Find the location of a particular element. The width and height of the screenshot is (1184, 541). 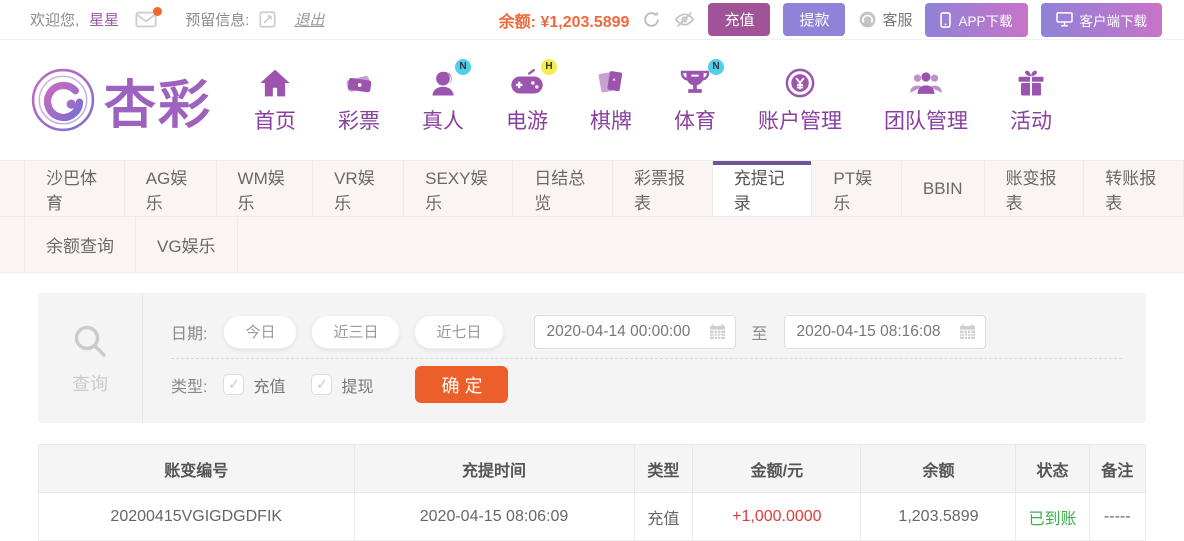

sports-trophy-icon: N is located at coordinates (702, 78).